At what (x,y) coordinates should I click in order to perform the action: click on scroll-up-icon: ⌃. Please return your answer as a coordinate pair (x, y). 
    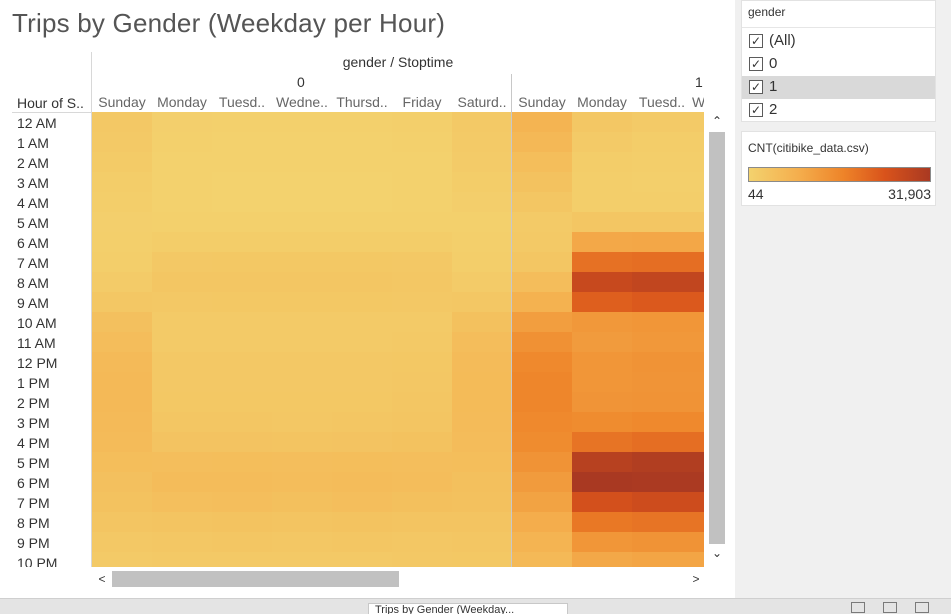
    Looking at the image, I should click on (717, 121).